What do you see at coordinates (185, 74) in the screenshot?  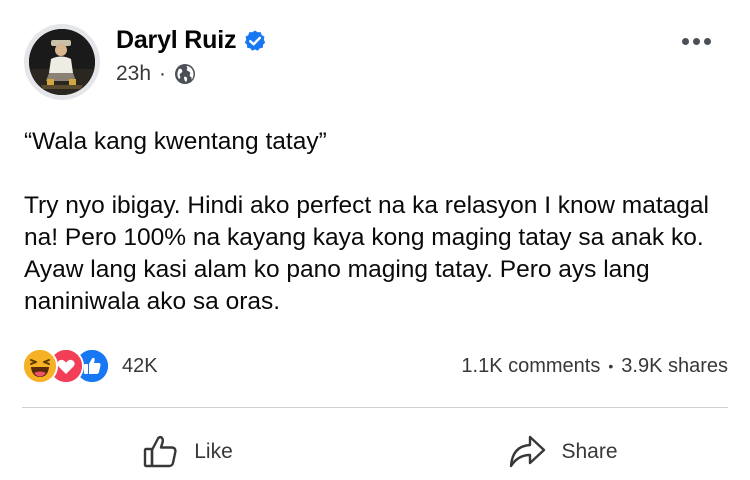 I see `globe-icon` at bounding box center [185, 74].